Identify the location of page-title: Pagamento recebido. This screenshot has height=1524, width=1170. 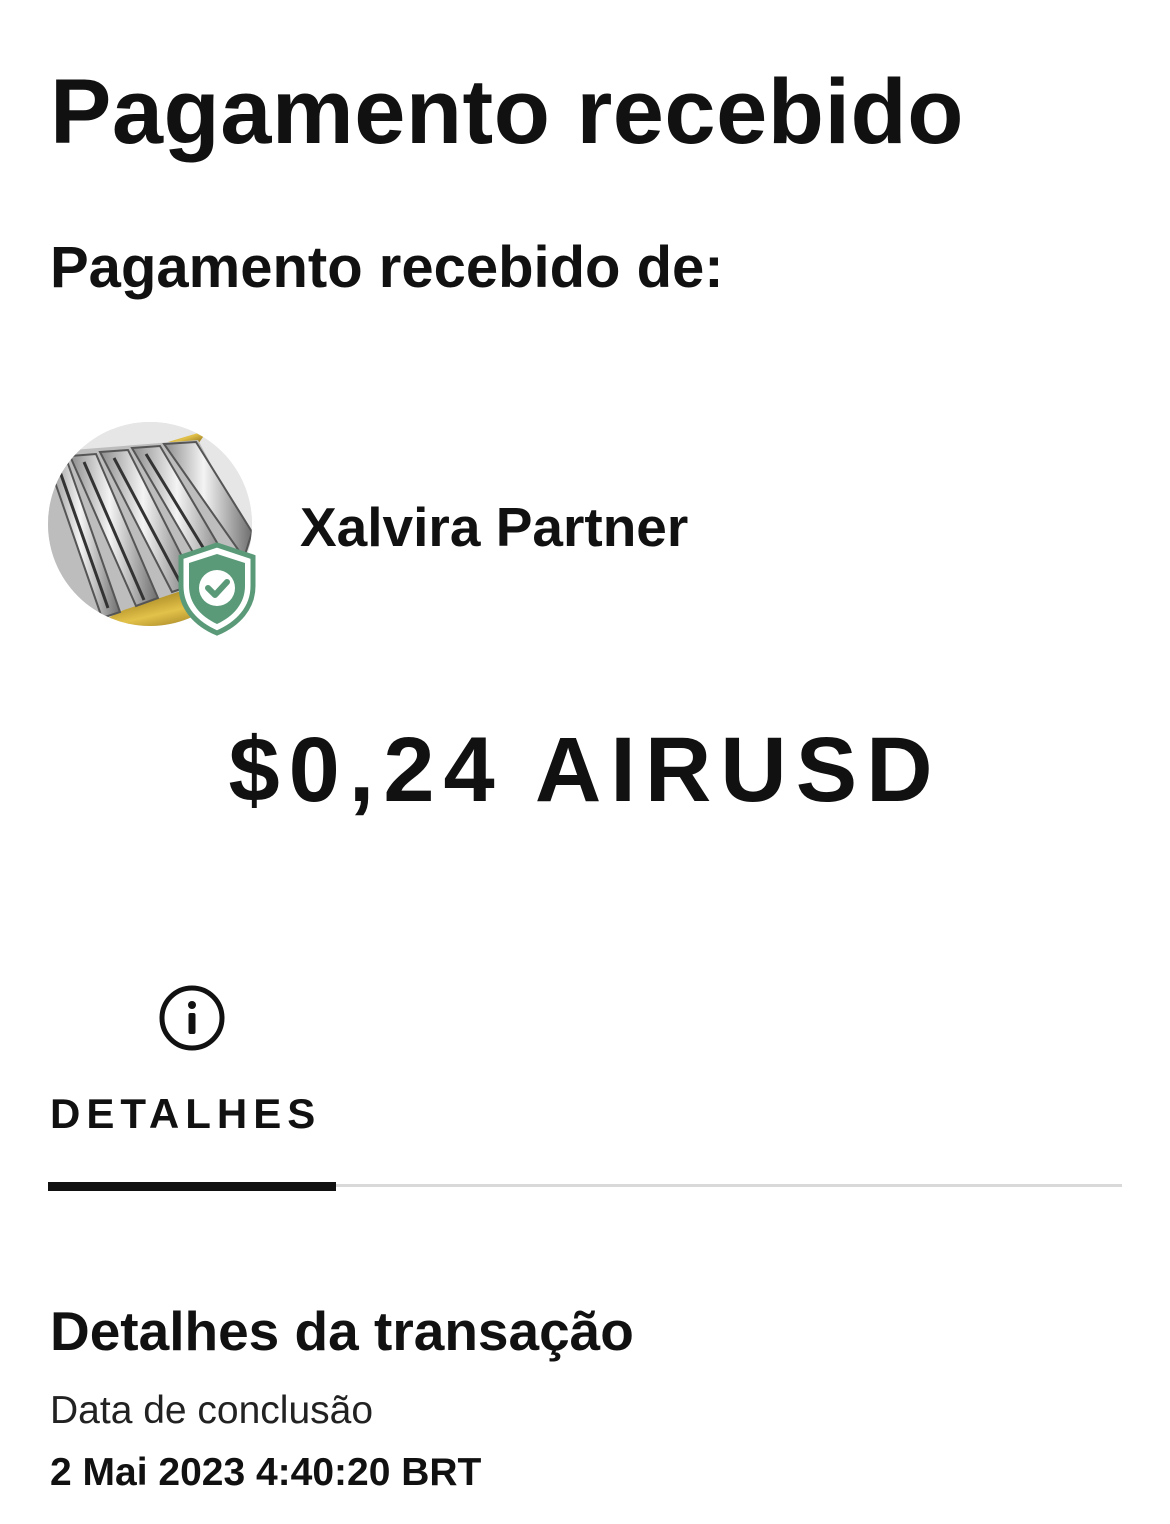
(507, 112).